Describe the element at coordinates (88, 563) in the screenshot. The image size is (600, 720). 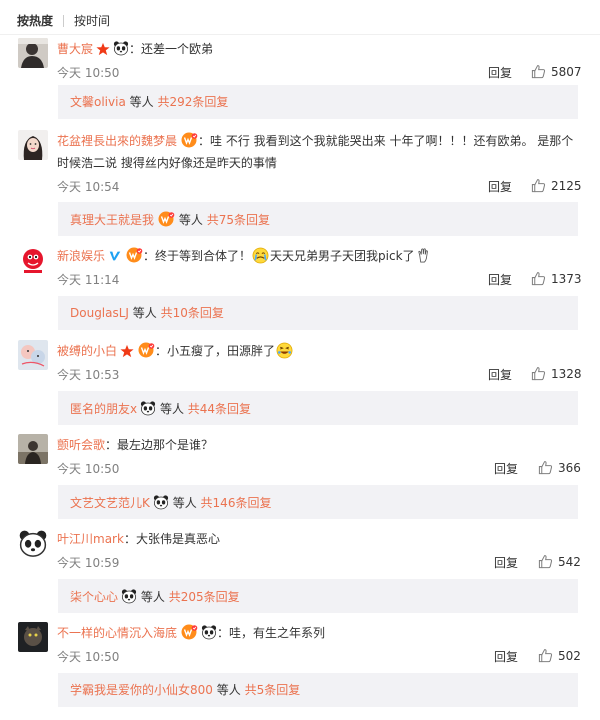
I see `comment-time: 今天 10:59` at that location.